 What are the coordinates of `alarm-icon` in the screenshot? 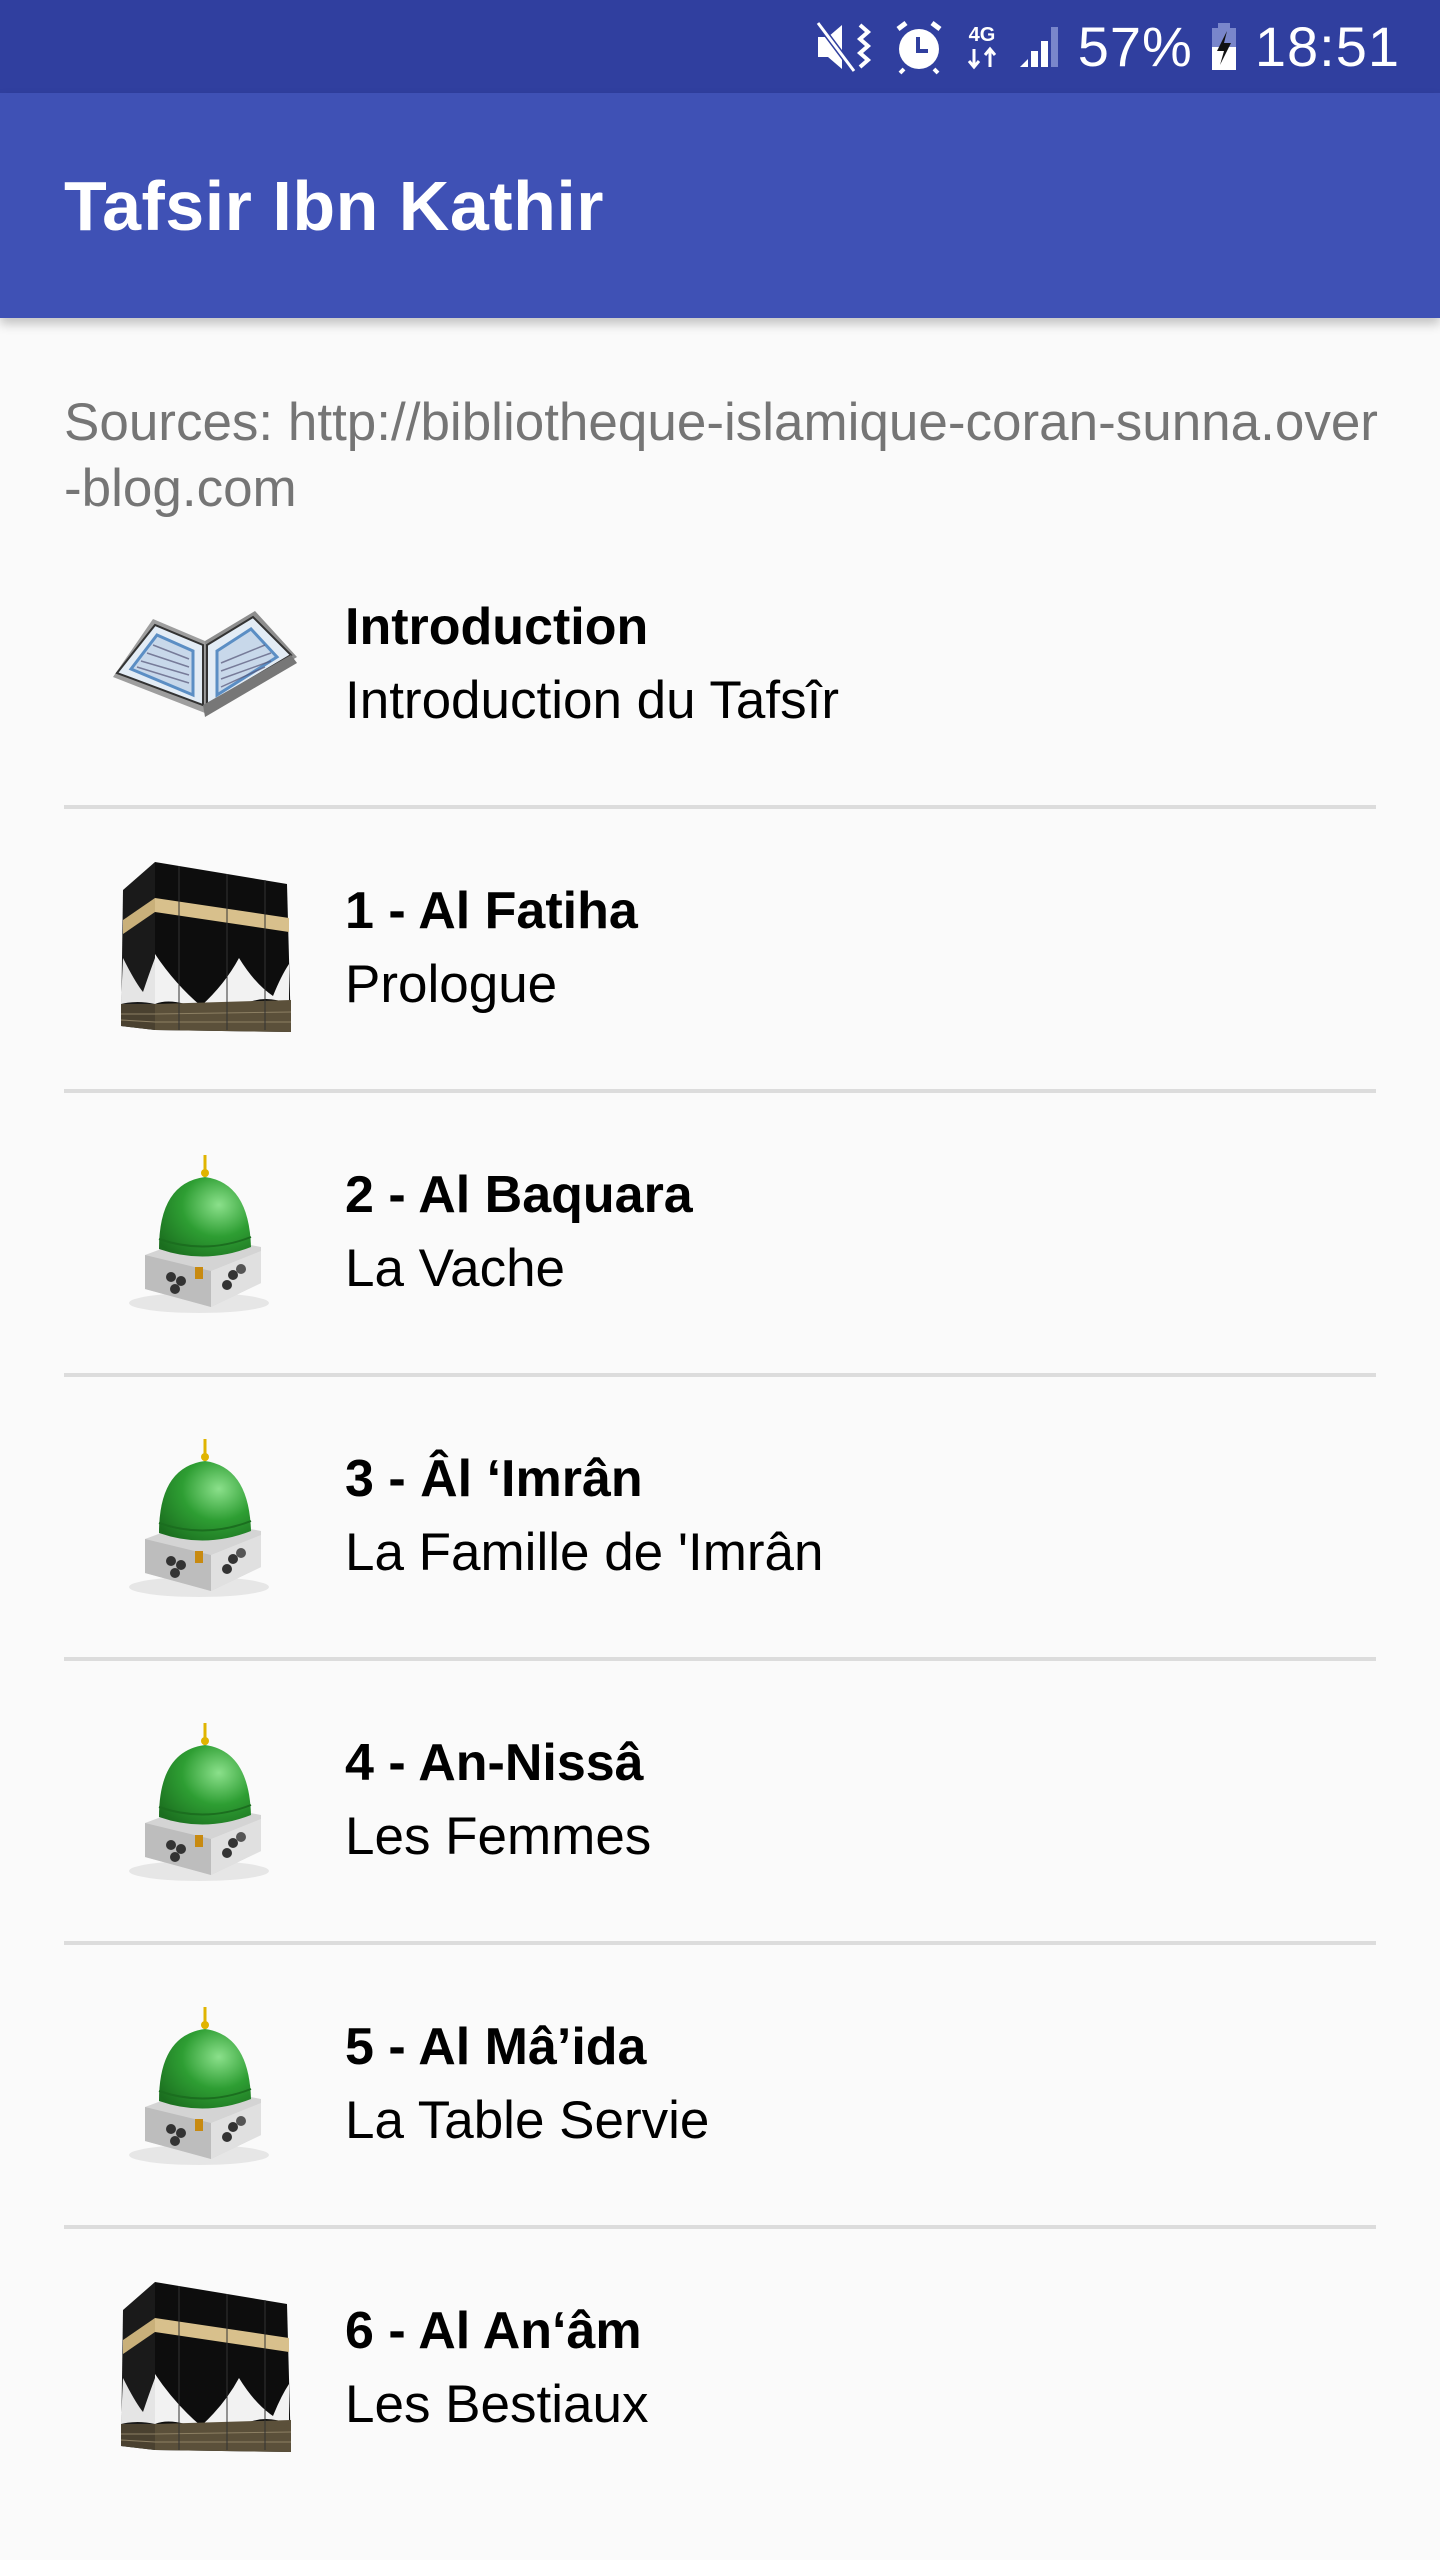 It's located at (919, 47).